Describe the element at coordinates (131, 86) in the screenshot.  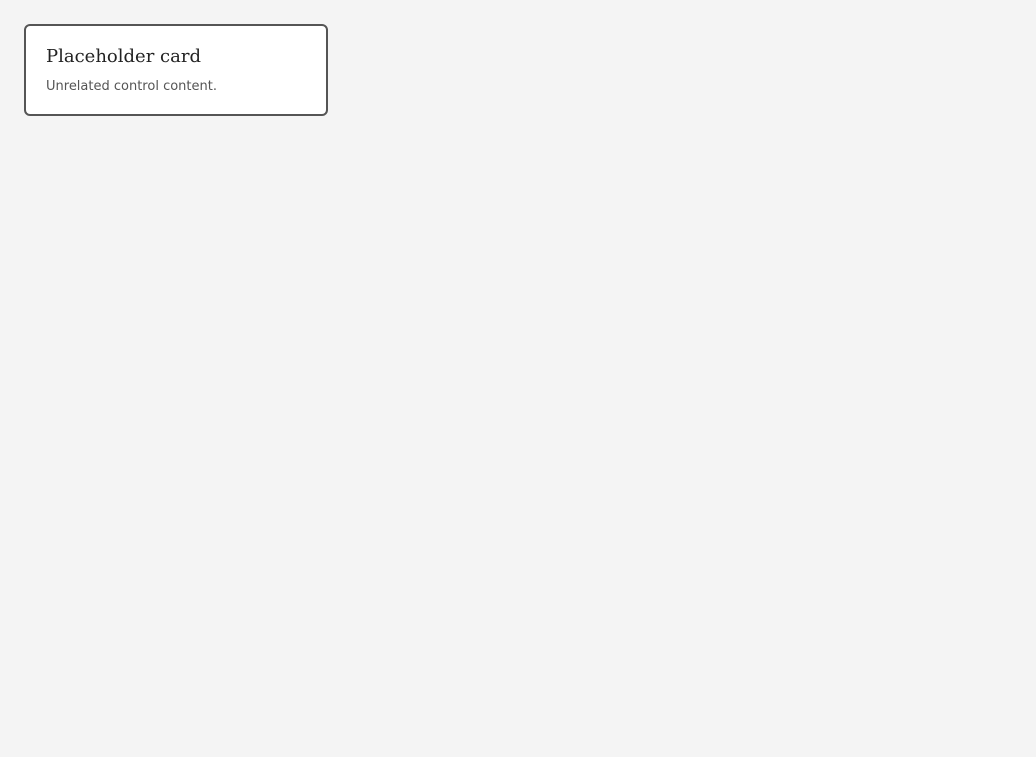
I see `card-note: Unrelated control content.` at that location.